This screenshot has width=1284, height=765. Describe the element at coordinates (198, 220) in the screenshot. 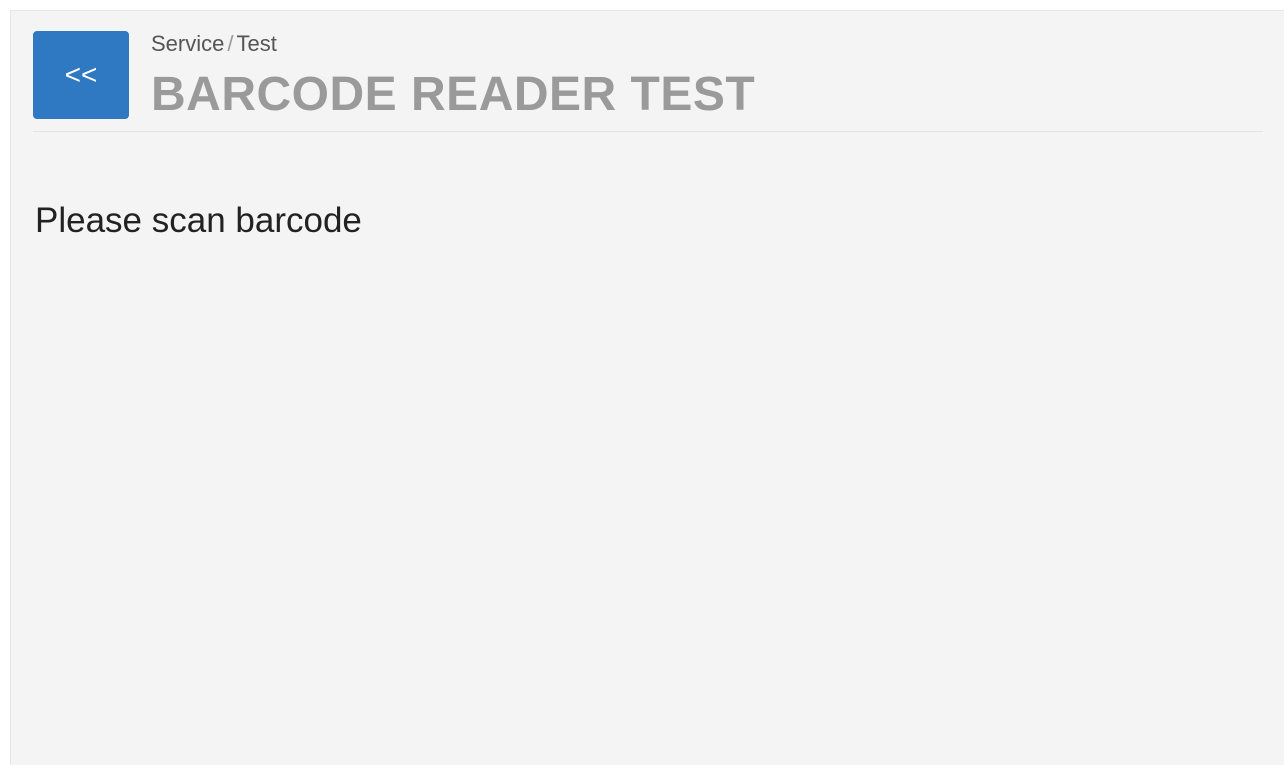

I see `scan-prompt: Please scan barcode` at that location.